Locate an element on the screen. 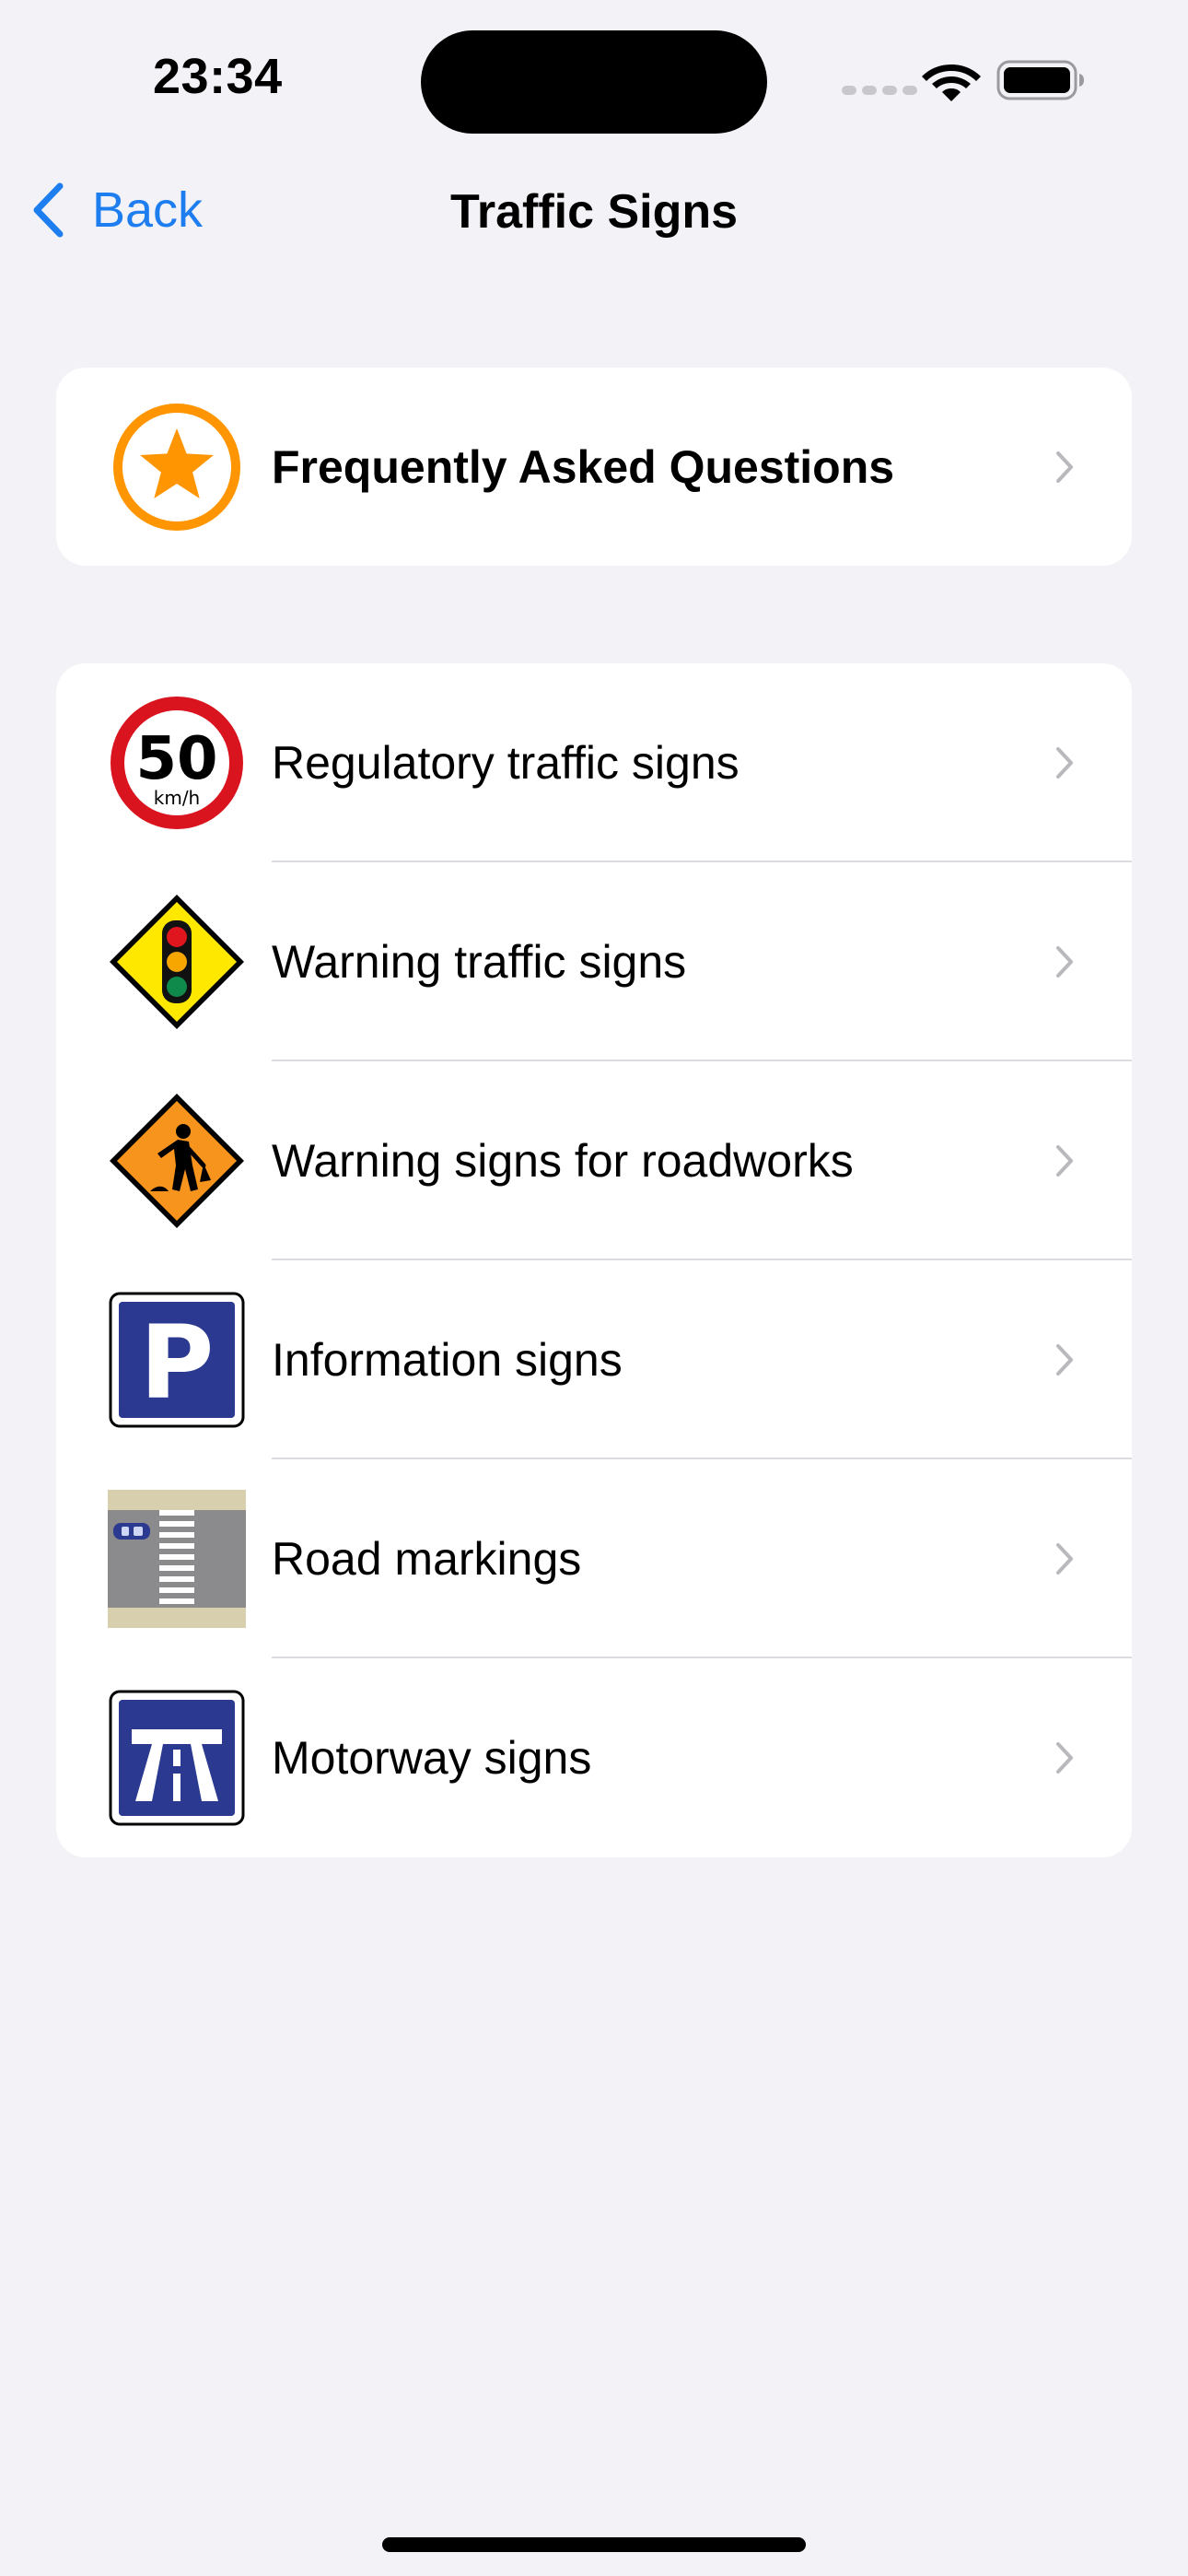 Image resolution: width=1188 pixels, height=2576 pixels. page-title: Traffic Signs is located at coordinates (594, 212).